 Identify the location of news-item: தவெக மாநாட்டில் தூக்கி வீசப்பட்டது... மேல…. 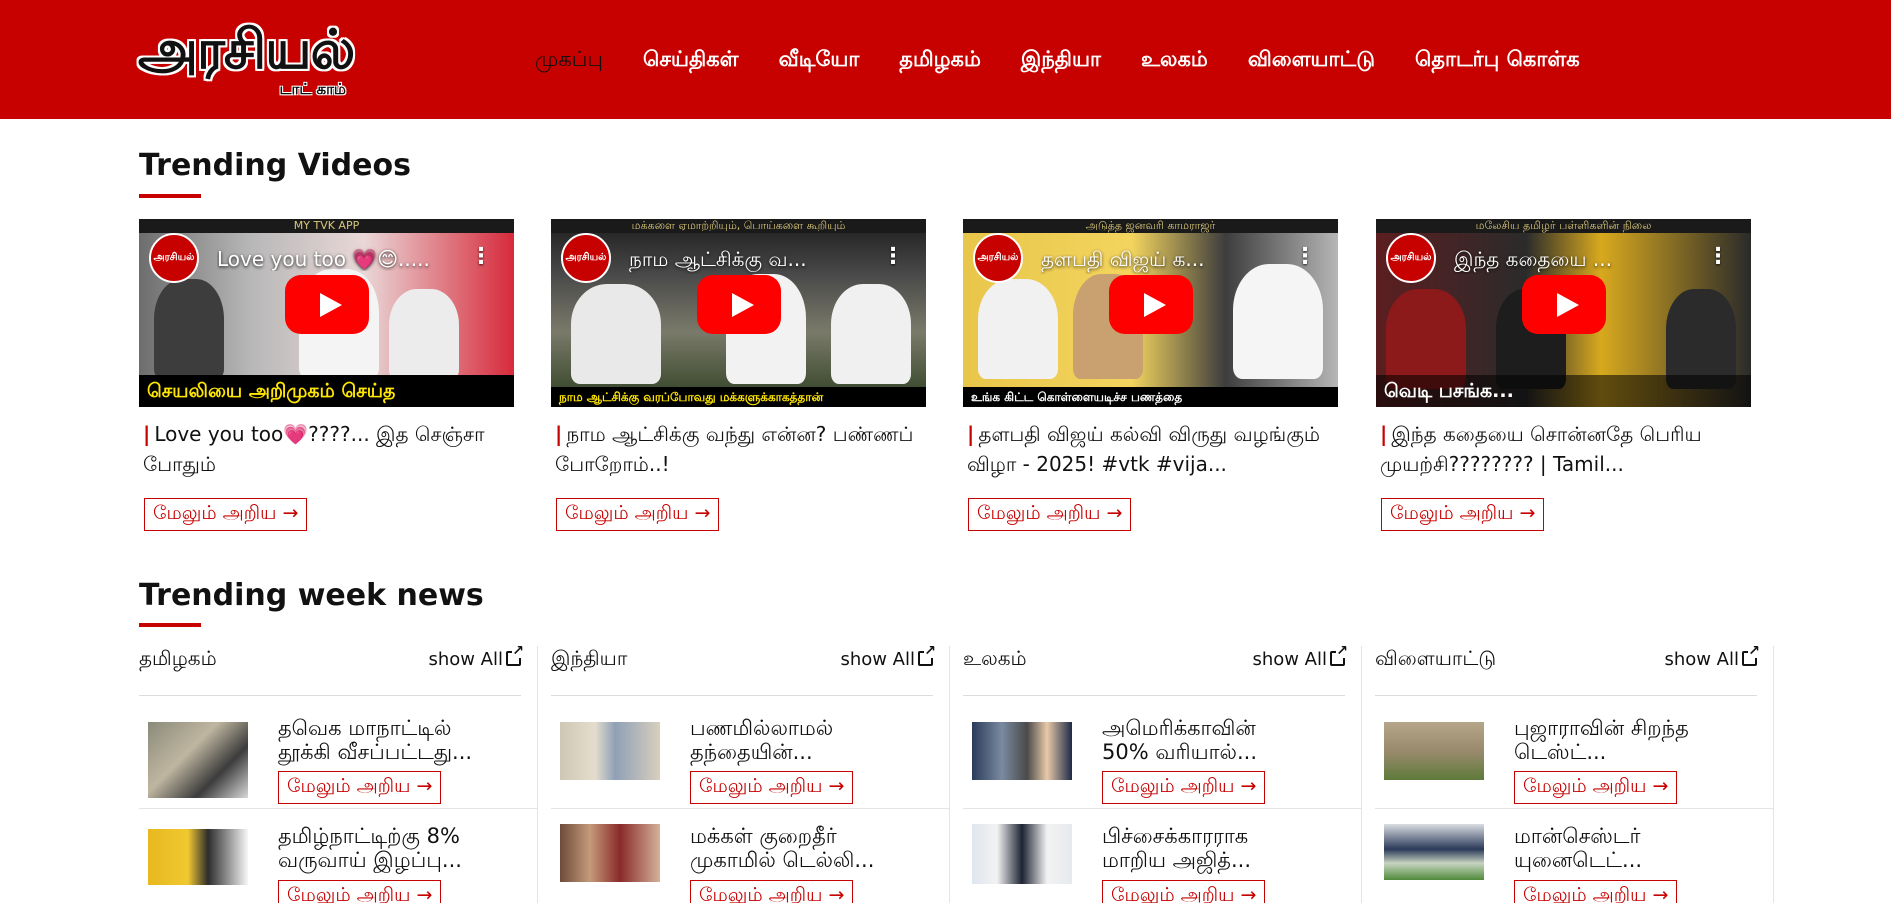
(338, 766).